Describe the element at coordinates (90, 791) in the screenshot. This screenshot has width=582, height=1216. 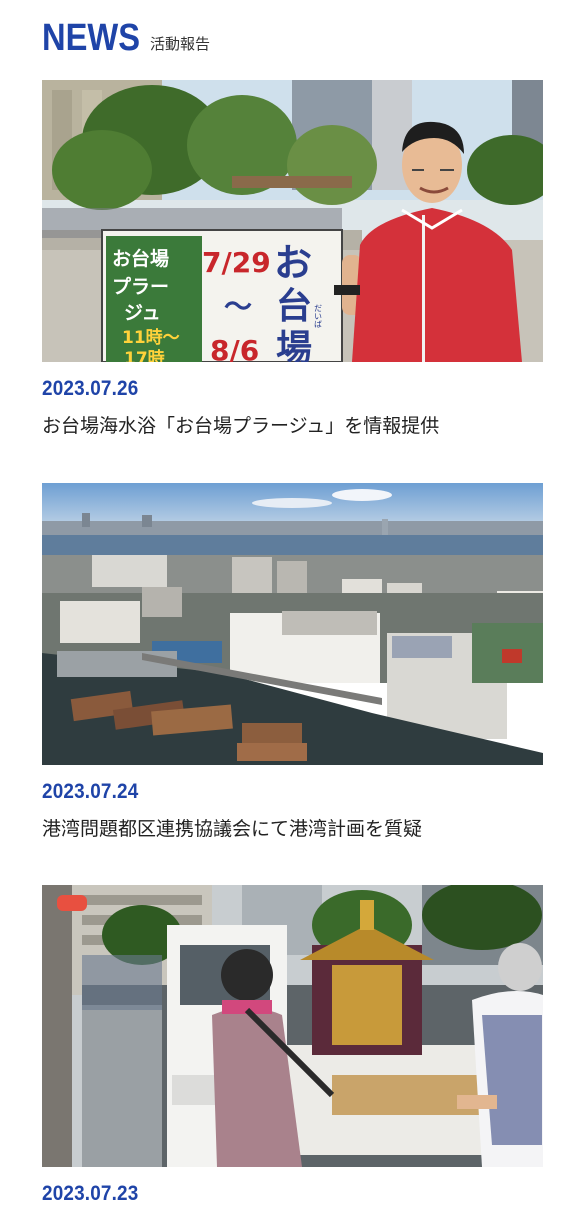
I see `news-date: 2023.07.24` at that location.